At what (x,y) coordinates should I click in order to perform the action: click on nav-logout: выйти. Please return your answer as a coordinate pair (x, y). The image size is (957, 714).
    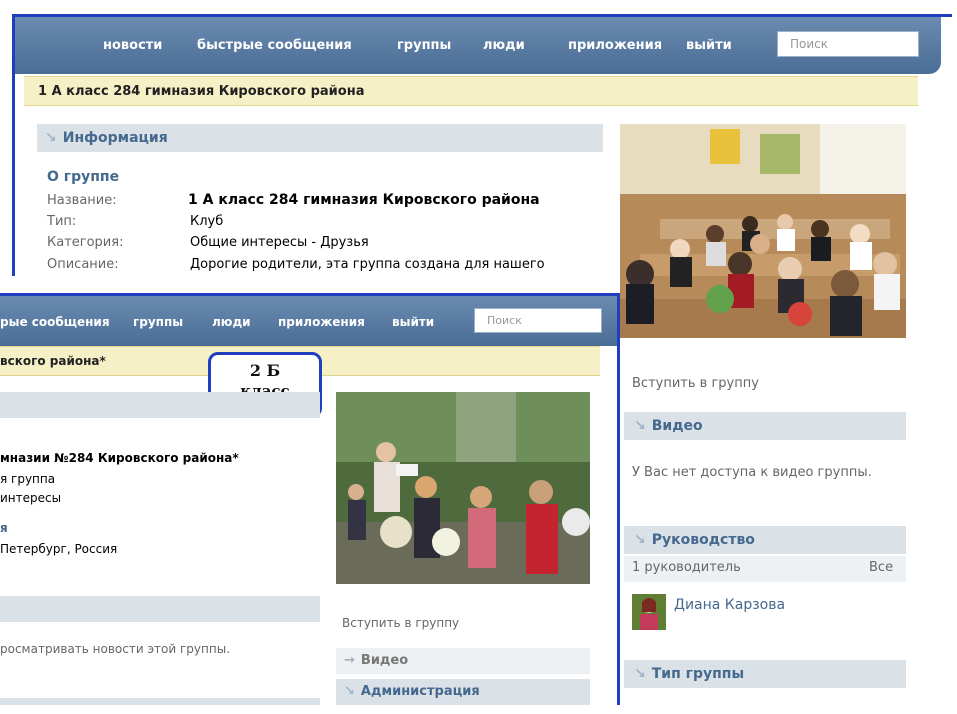
    Looking at the image, I should click on (709, 46).